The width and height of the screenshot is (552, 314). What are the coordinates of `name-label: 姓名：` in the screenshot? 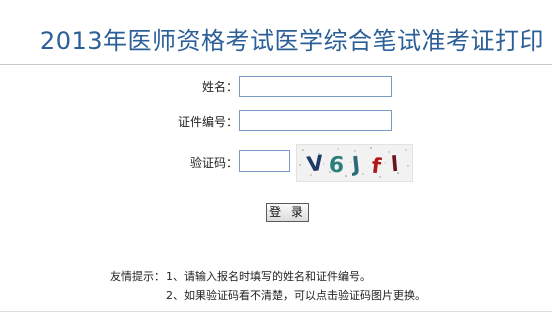 It's located at (219, 87).